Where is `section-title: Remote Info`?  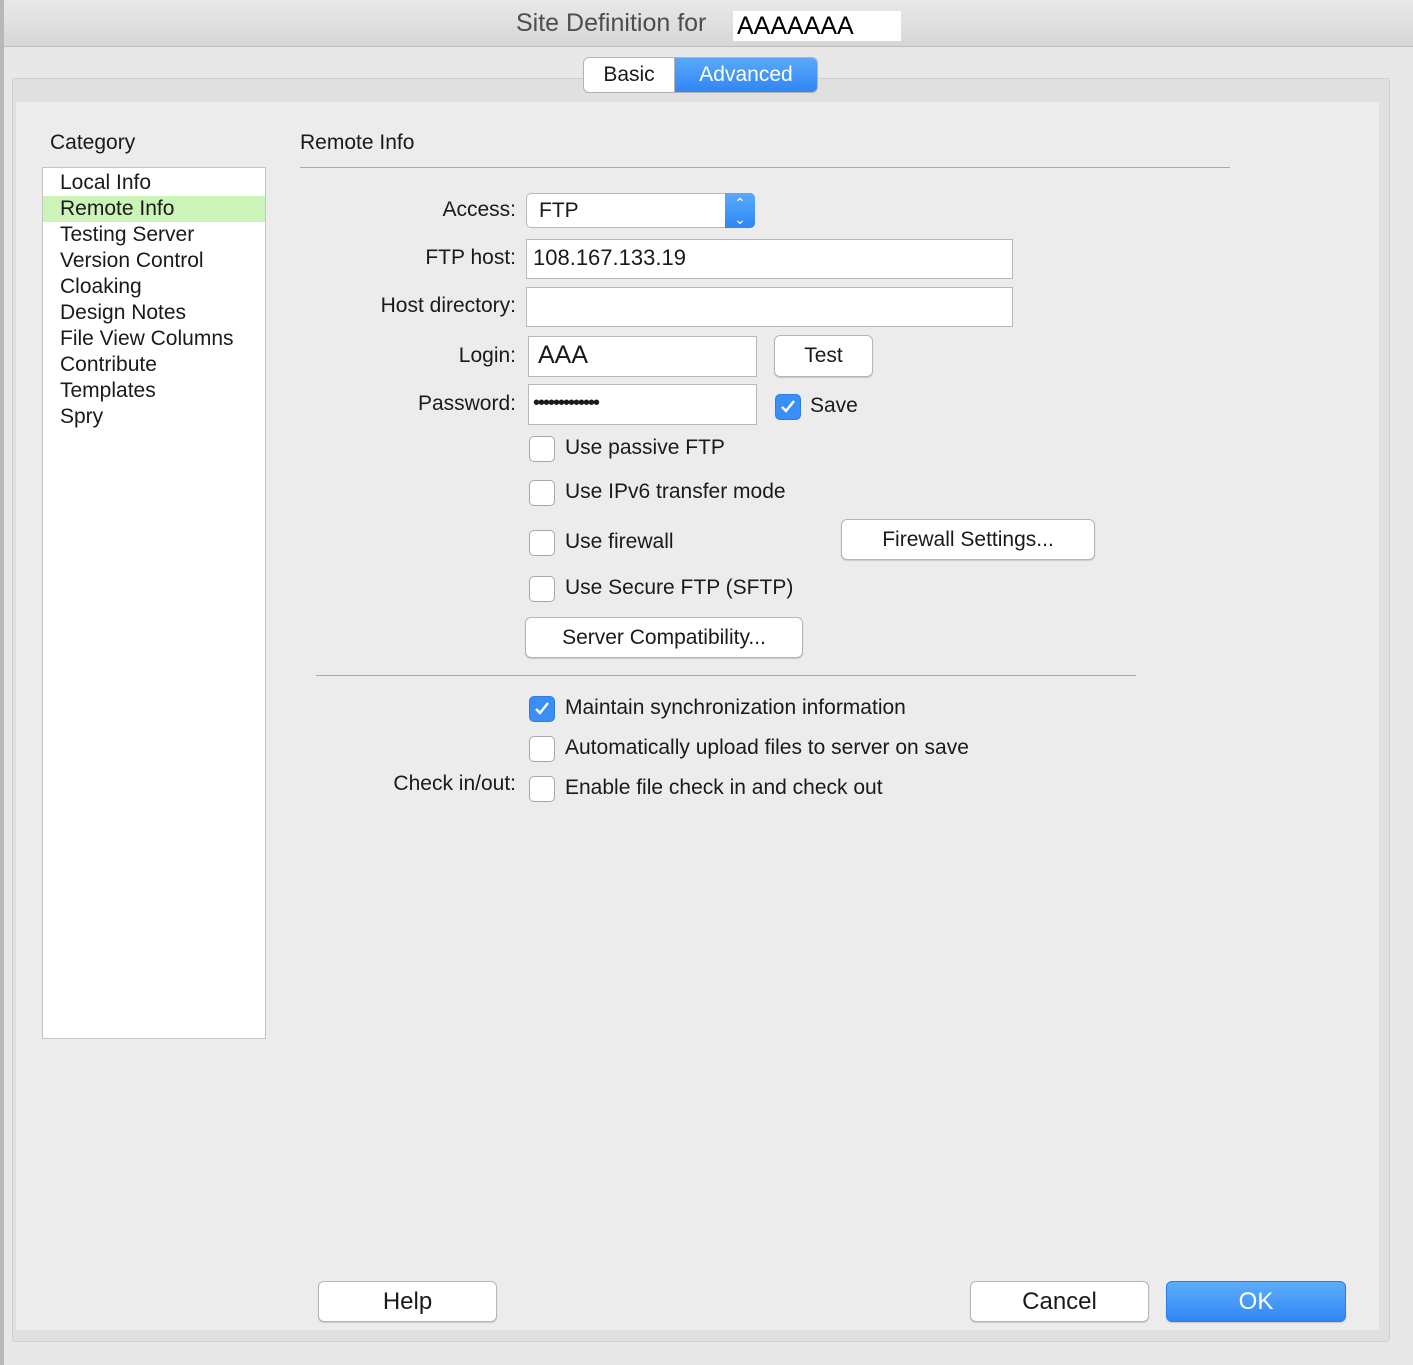 section-title: Remote Info is located at coordinates (357, 142).